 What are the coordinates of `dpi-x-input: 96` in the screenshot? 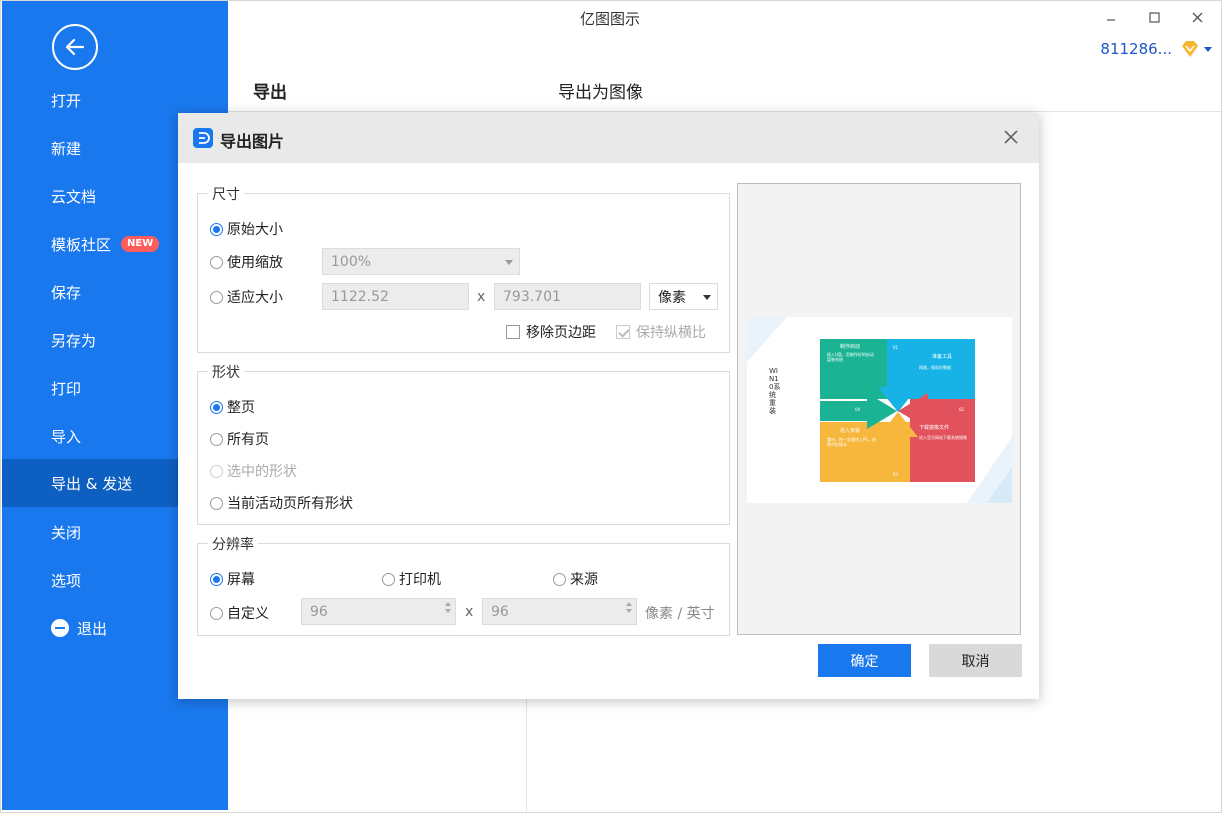 It's located at (378, 611).